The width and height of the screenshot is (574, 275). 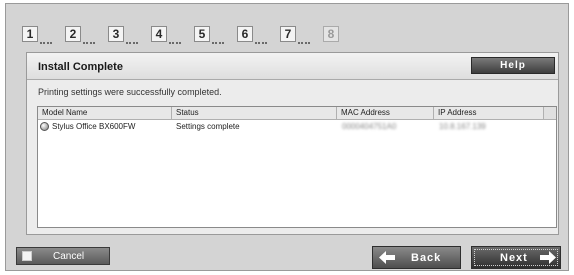 I want to click on step-number: 8, so click(x=331, y=34).